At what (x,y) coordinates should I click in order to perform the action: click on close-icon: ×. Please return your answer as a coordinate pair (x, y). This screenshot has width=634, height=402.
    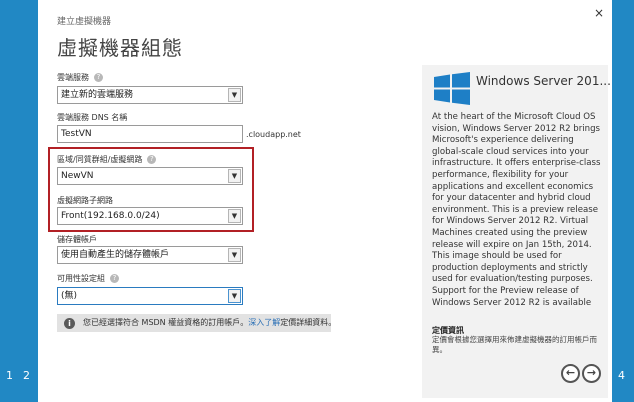
    Looking at the image, I should click on (599, 13).